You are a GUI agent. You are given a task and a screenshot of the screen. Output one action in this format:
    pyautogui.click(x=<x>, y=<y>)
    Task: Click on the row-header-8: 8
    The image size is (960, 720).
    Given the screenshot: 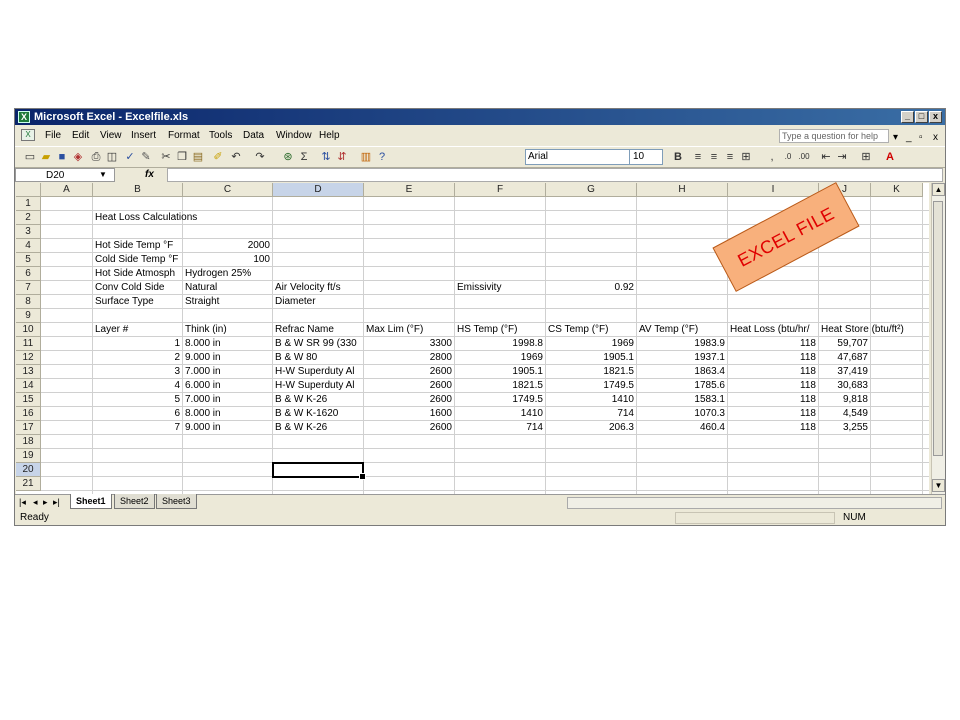 What is the action you would take?
    pyautogui.click(x=28, y=302)
    